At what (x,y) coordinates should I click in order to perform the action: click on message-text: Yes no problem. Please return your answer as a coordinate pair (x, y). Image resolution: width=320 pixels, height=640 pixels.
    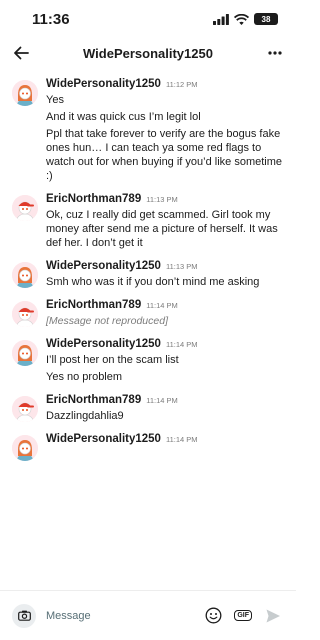
    Looking at the image, I should click on (84, 377).